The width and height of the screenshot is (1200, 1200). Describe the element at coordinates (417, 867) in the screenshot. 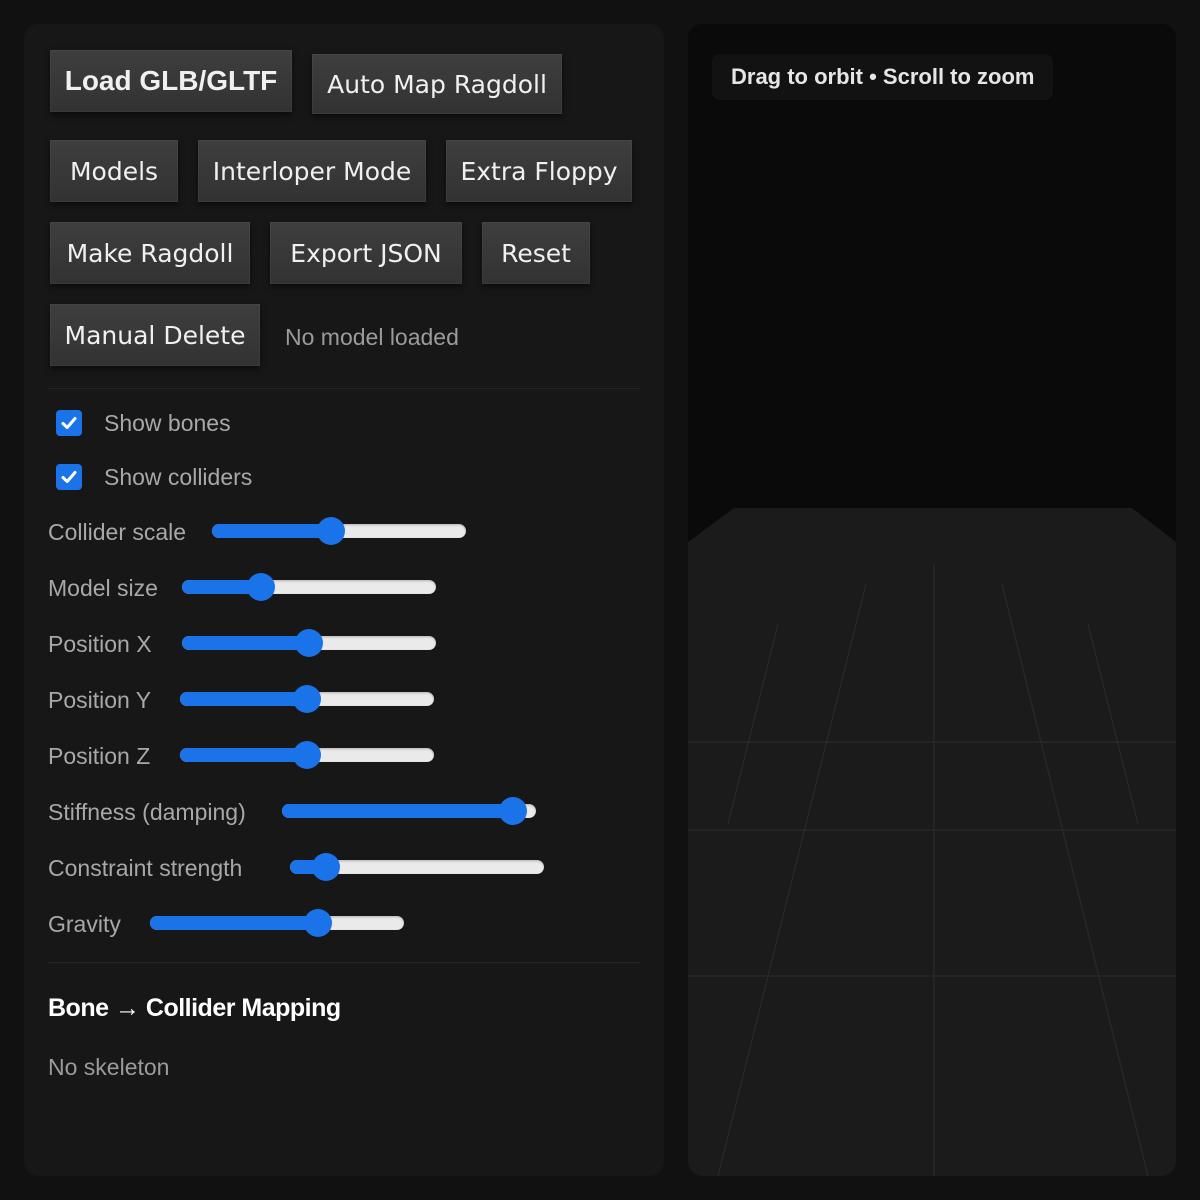

I see `constraint-strength-slider` at that location.